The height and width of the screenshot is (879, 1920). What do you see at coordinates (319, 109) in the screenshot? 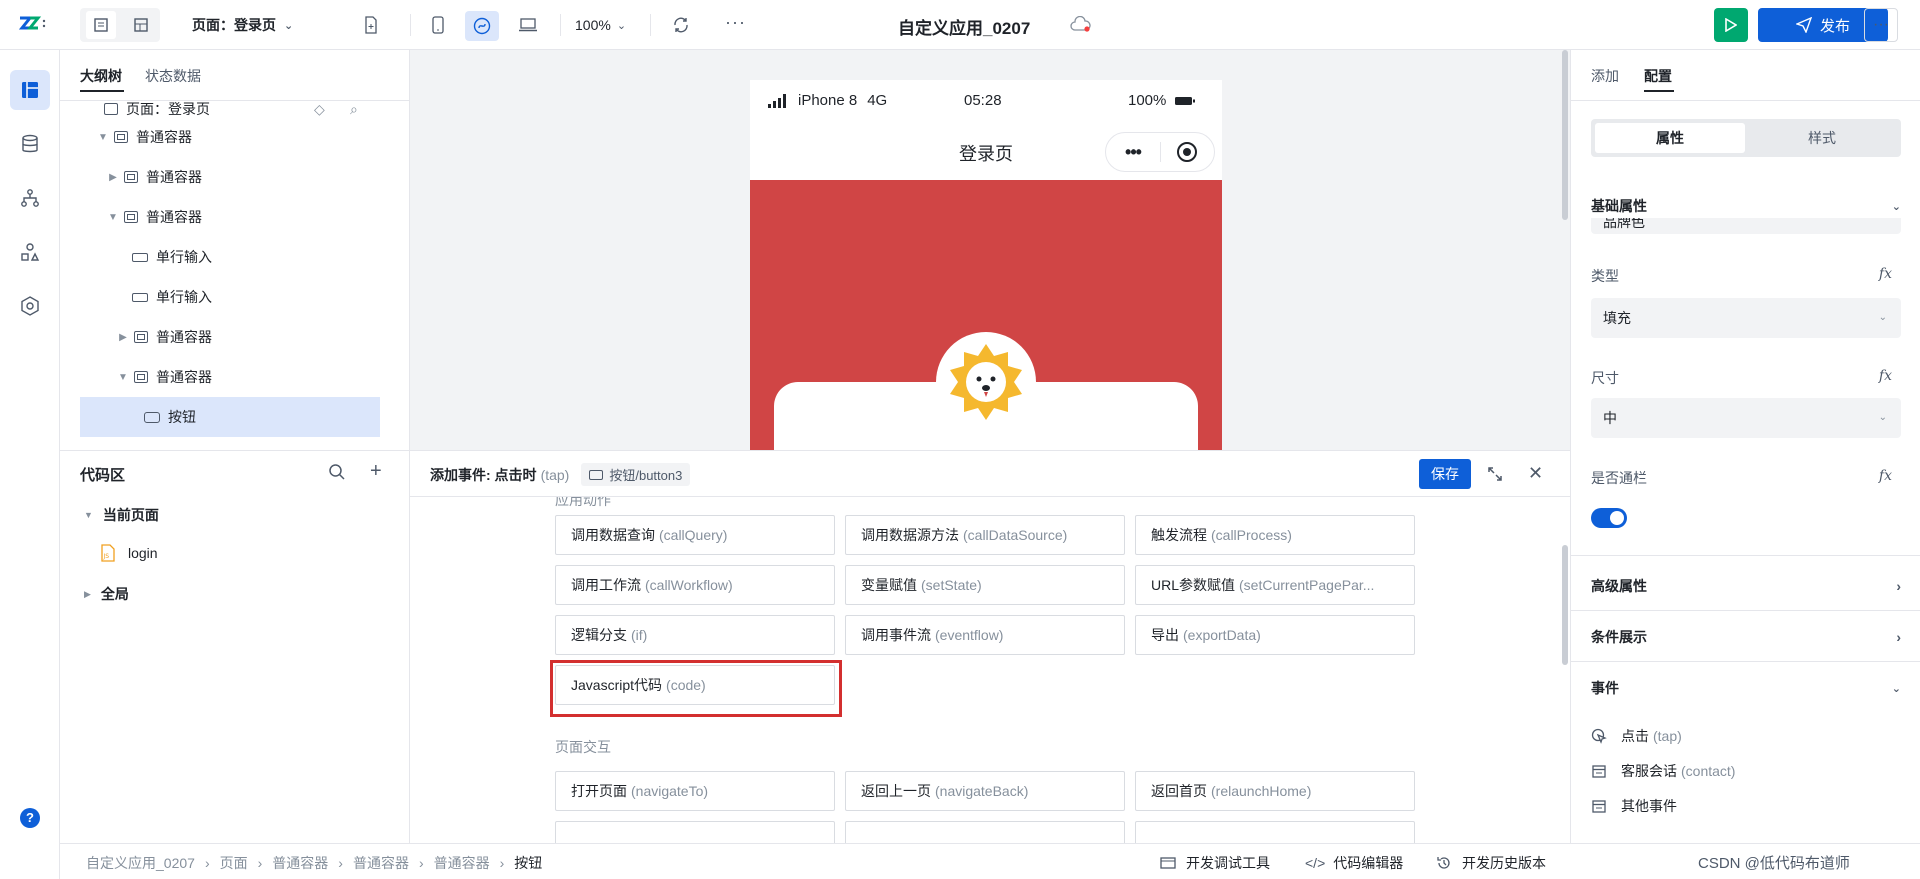
I see `hide-icon: ◇` at bounding box center [319, 109].